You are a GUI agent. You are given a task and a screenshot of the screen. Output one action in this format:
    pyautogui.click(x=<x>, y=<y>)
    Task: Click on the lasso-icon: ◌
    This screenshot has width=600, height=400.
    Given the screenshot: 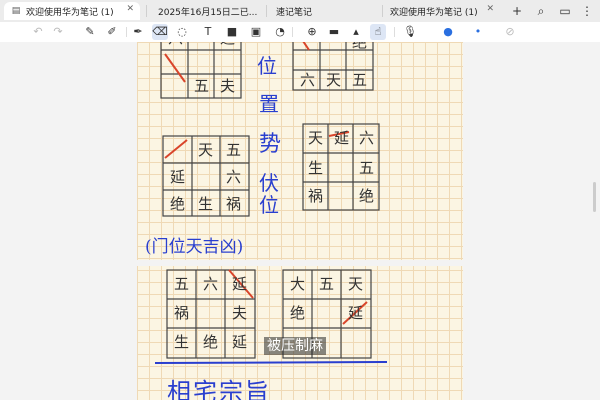 What is the action you would take?
    pyautogui.click(x=182, y=32)
    